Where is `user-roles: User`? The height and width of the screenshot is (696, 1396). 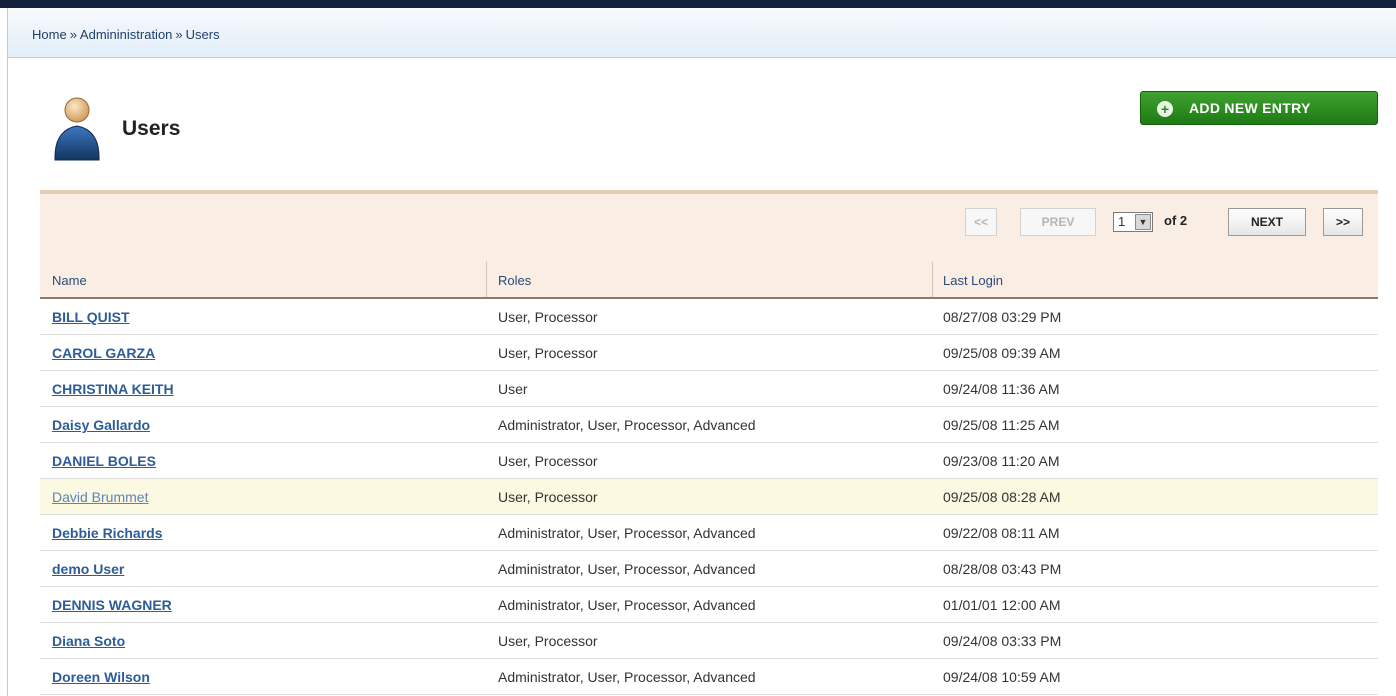
user-roles: User is located at coordinates (513, 389).